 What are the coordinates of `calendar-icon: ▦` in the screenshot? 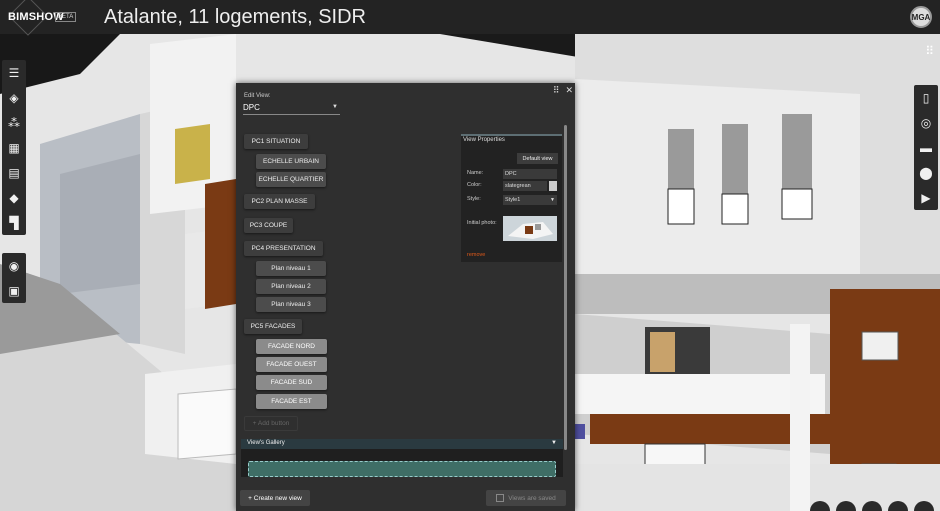 It's located at (14, 147).